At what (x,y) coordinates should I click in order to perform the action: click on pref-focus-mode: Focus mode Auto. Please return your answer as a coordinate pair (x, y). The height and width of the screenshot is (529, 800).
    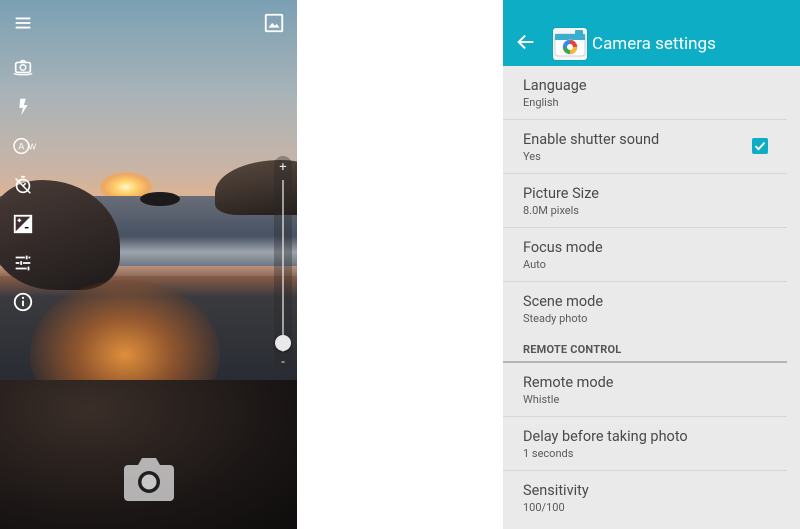
    Looking at the image, I should click on (645, 255).